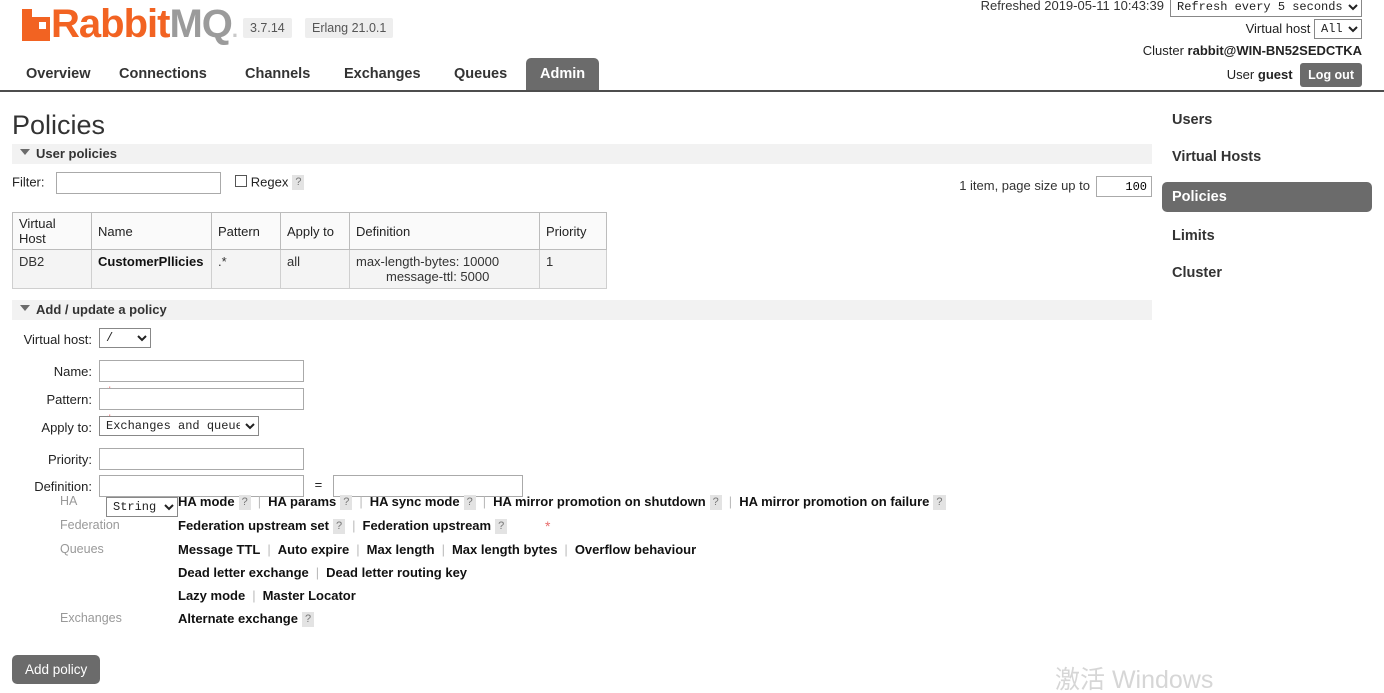  Describe the element at coordinates (66, 427) in the screenshot. I see `apply-to-field-label: Apply to:` at that location.